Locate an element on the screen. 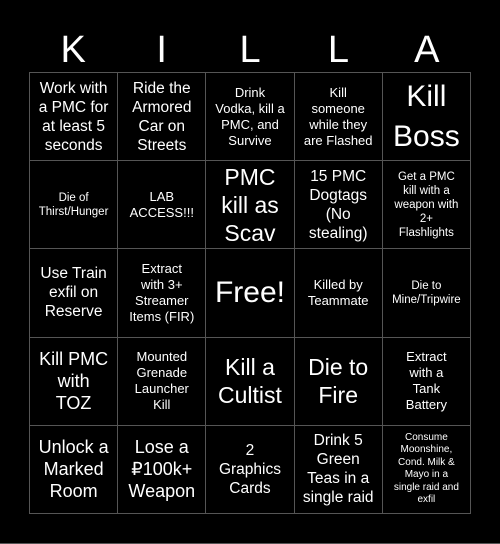 This screenshot has height=544, width=500. cell-text: Drink 5 Green Teas in a single raid is located at coordinates (338, 469).